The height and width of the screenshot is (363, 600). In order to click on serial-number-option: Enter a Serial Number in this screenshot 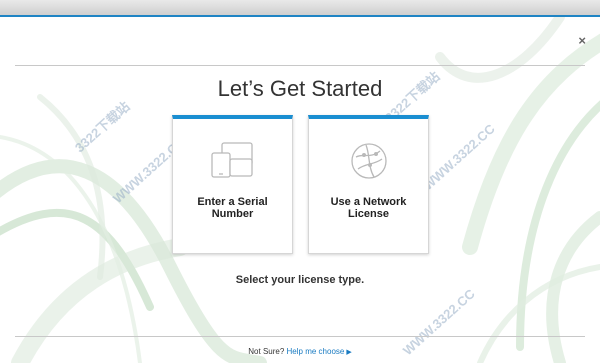, I will do `click(232, 184)`.